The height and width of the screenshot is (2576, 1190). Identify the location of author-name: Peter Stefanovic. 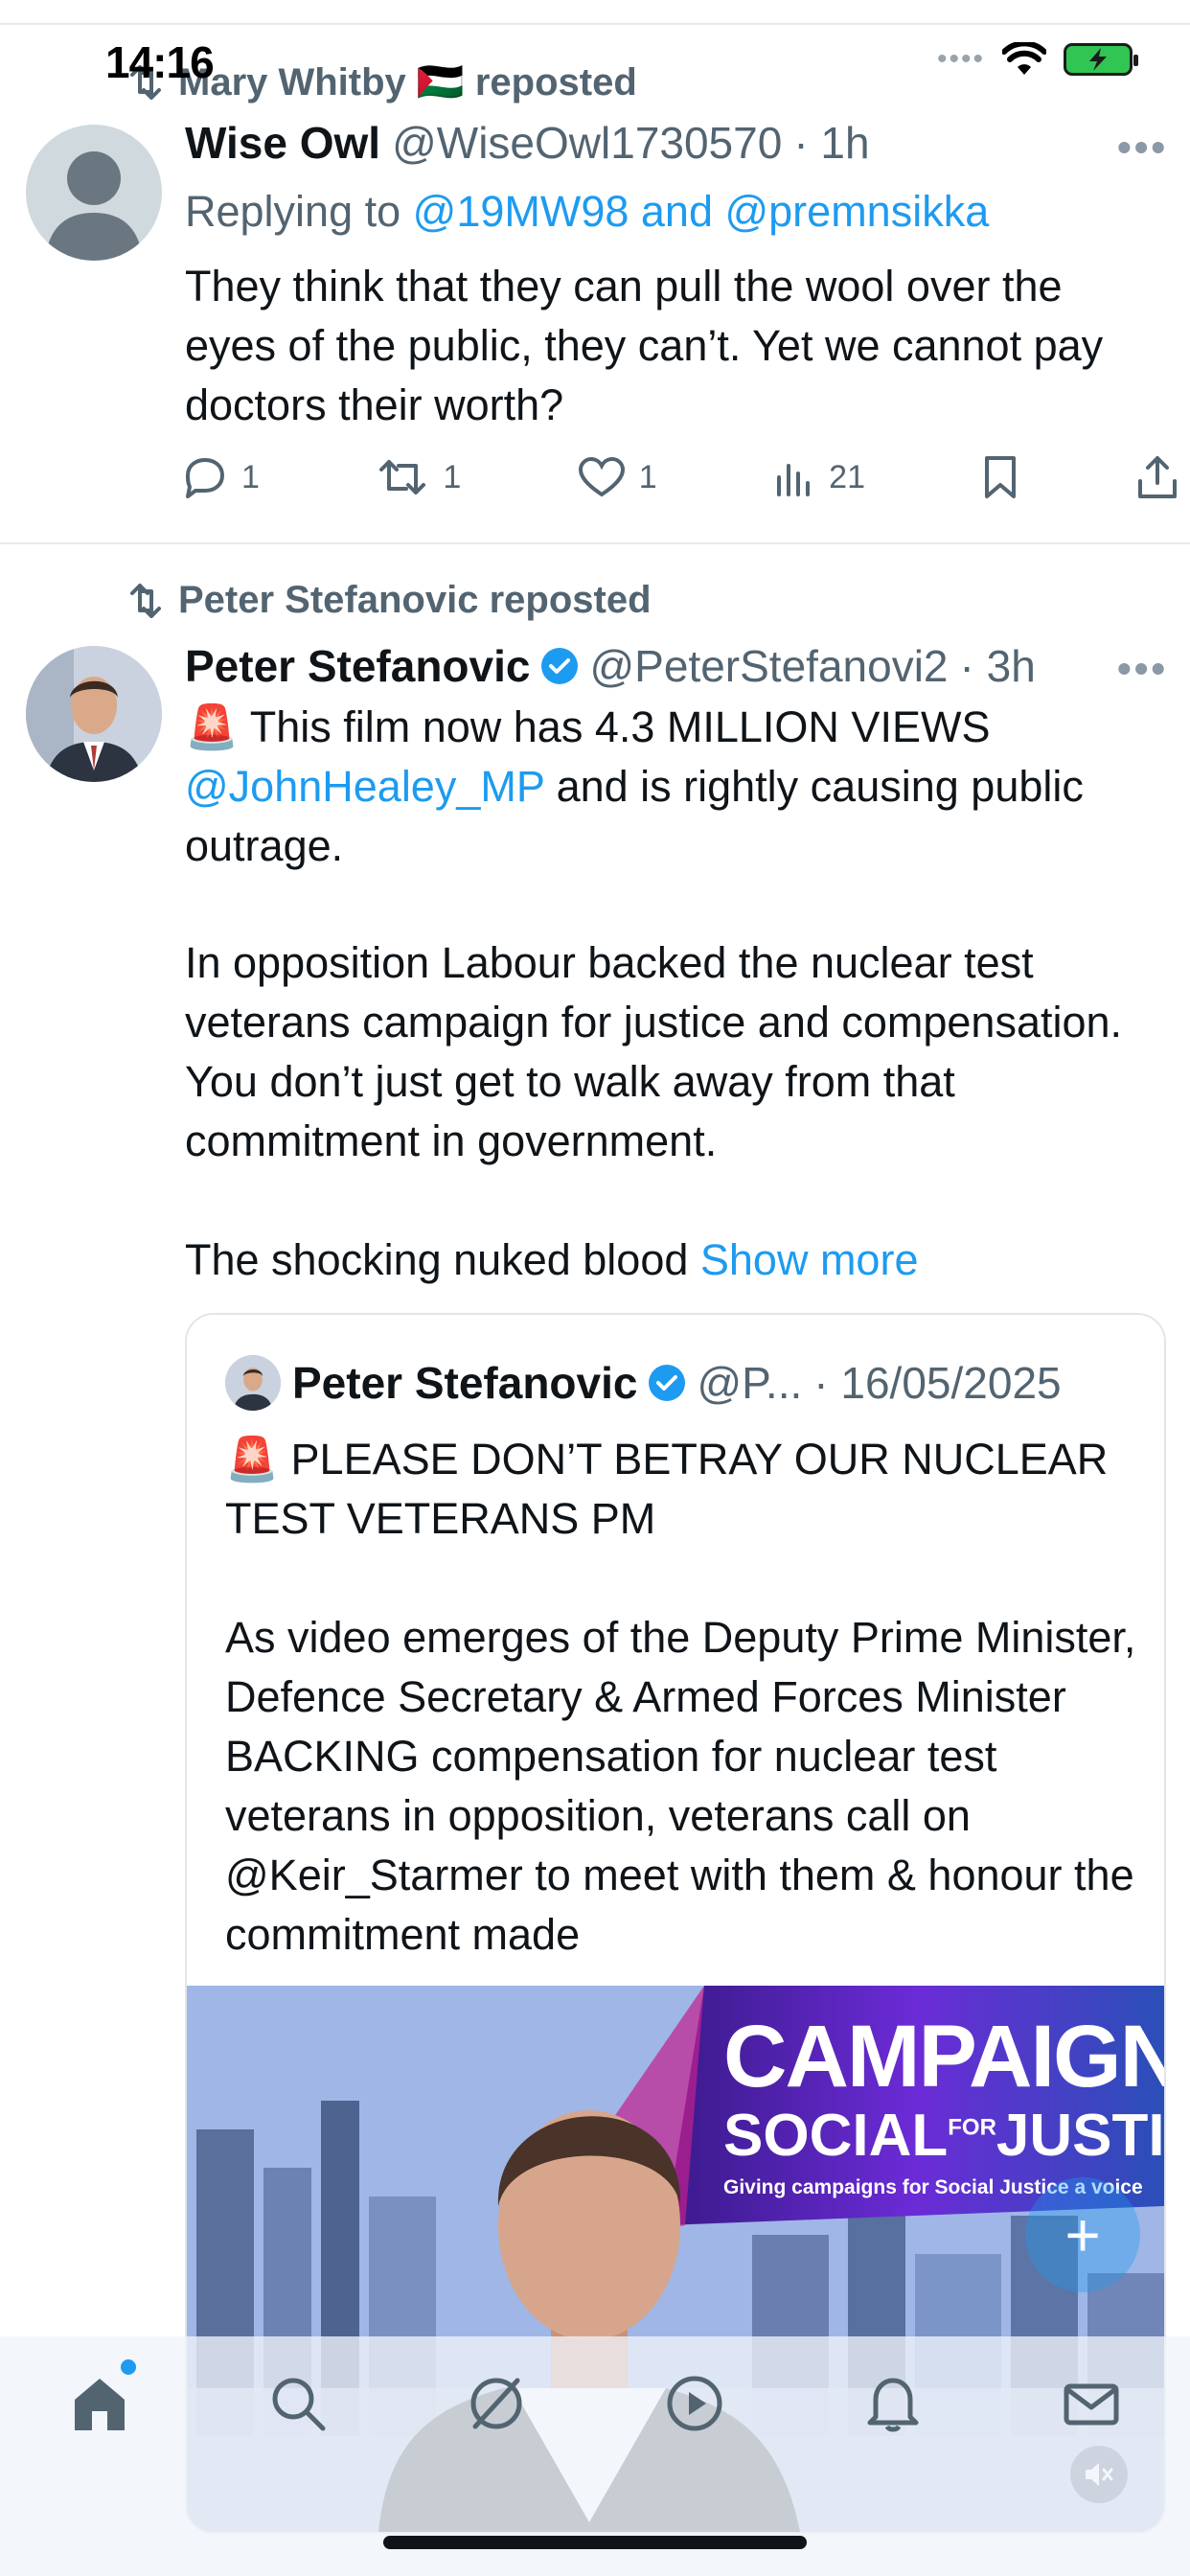
(358, 666).